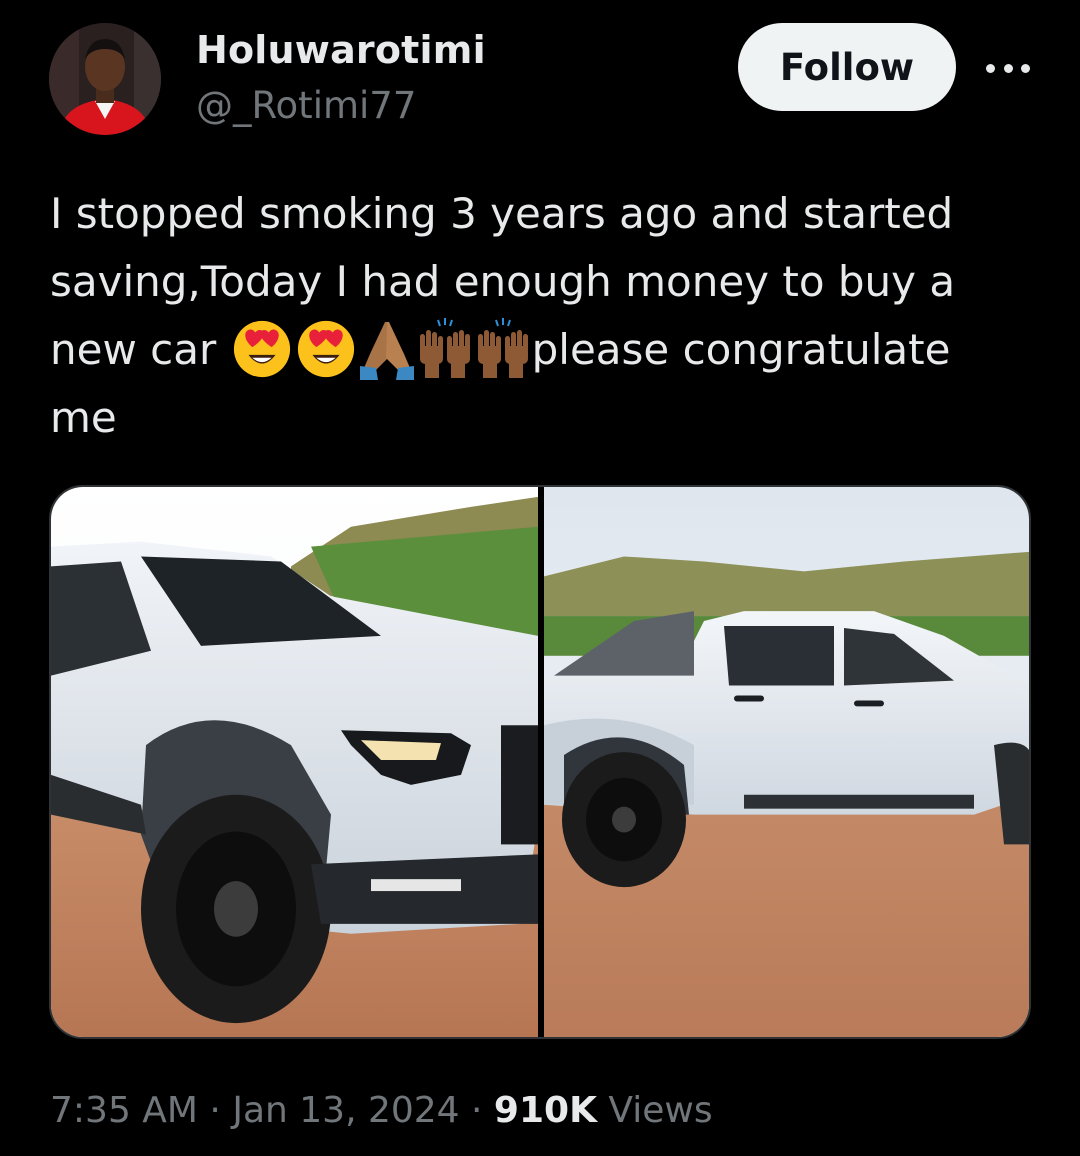 The image size is (1080, 1156). What do you see at coordinates (847, 67) in the screenshot?
I see `follow-button: Follow` at bounding box center [847, 67].